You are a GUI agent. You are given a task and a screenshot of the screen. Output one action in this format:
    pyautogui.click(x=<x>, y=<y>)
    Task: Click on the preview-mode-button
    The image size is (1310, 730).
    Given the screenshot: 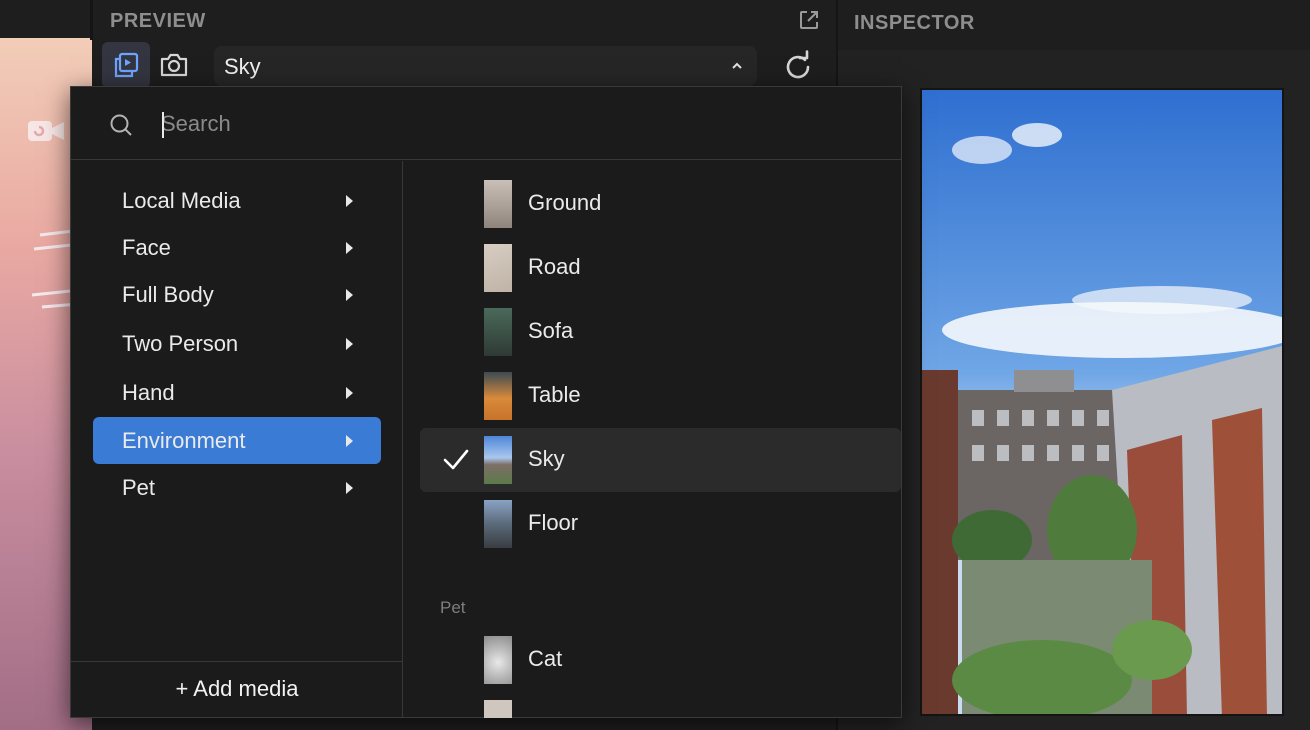 What is the action you would take?
    pyautogui.click(x=126, y=65)
    